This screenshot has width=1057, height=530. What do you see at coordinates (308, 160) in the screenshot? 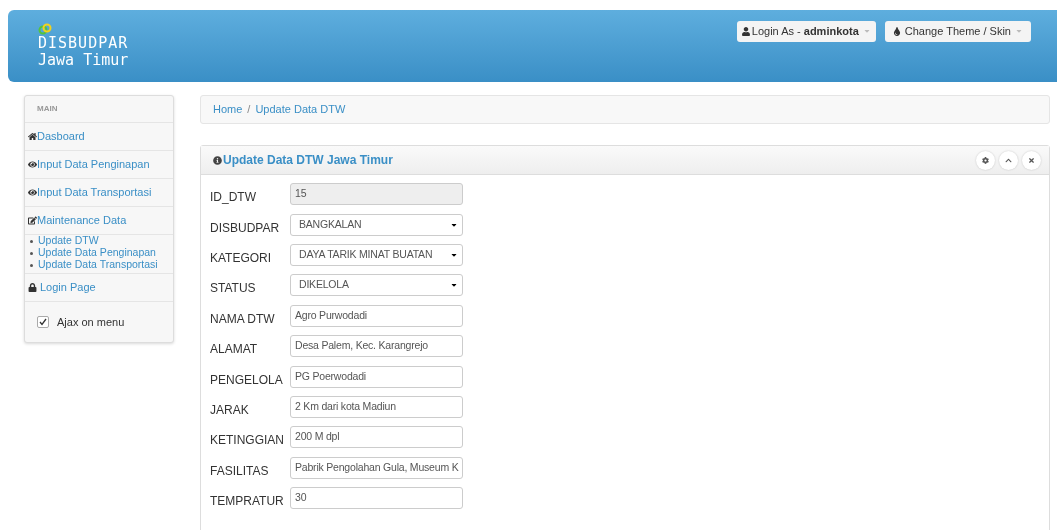
I see `panel-title: Update Data DTW Jawa Timur` at bounding box center [308, 160].